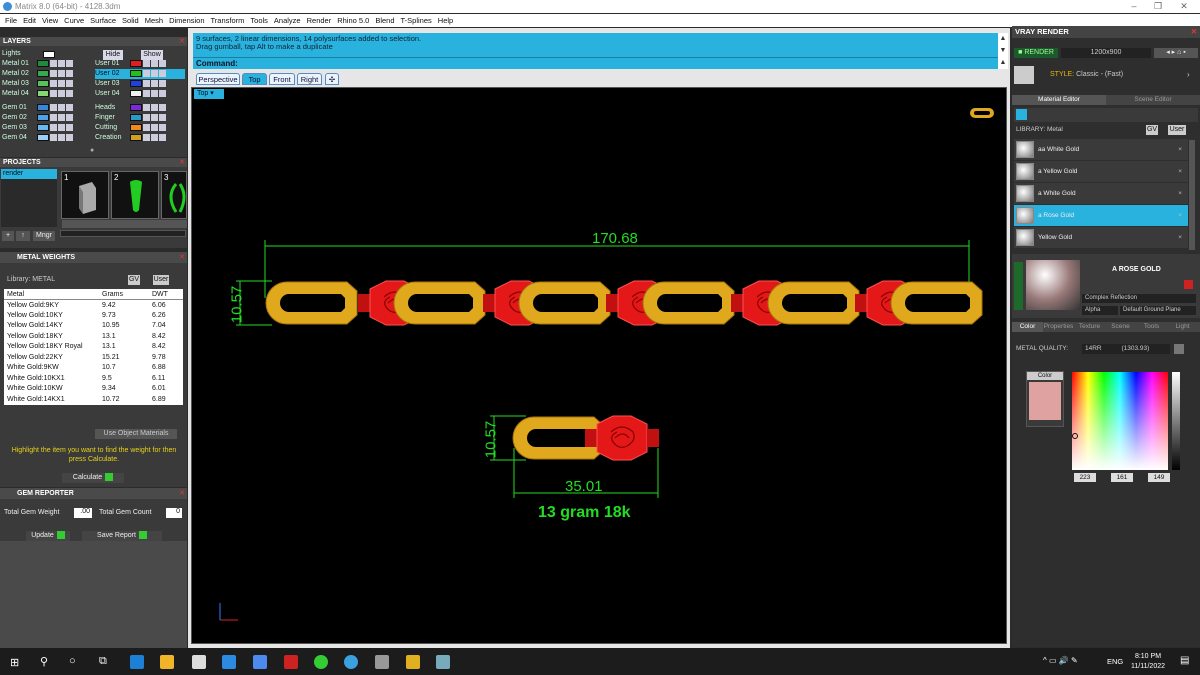 The width and height of the screenshot is (1200, 675). I want to click on menu-item: Surface, so click(103, 20).